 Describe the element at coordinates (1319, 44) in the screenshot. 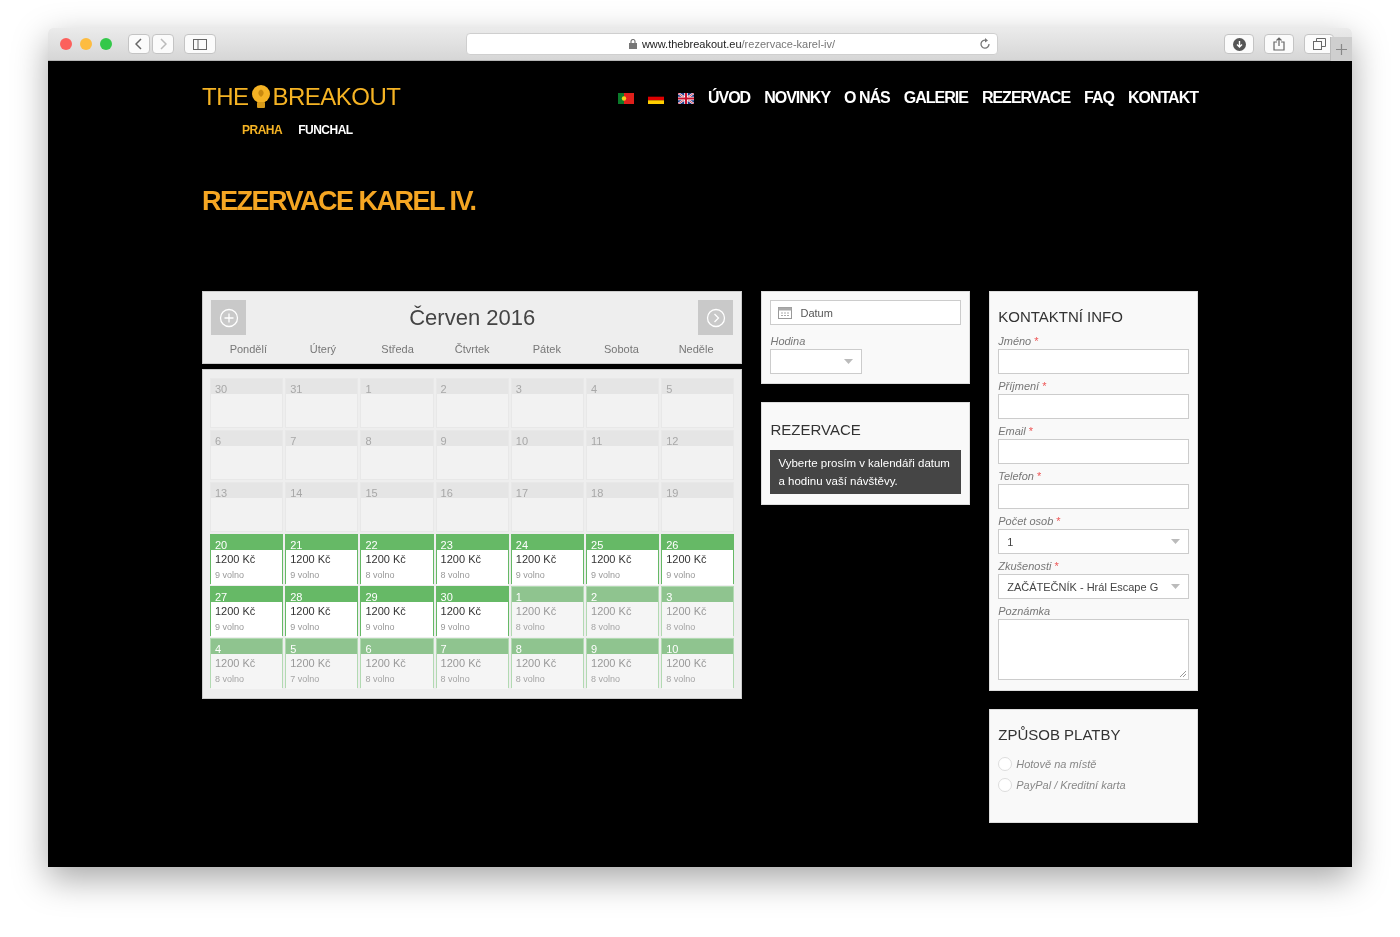

I see `tabs-icon` at that location.